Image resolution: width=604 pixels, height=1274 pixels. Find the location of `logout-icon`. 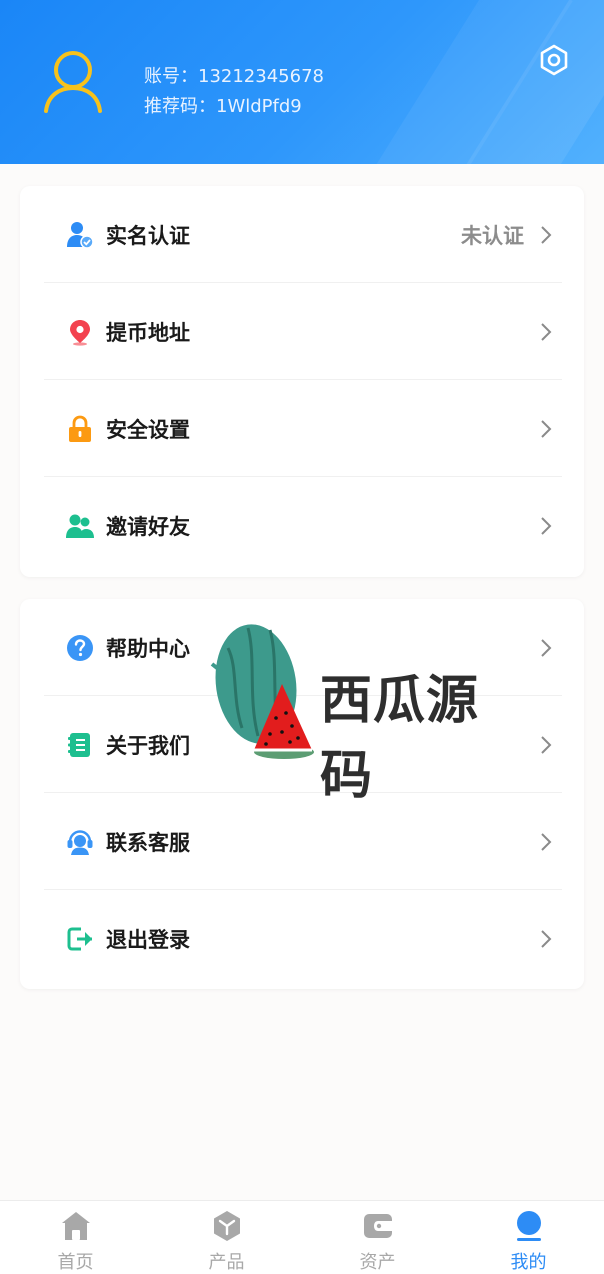

logout-icon is located at coordinates (80, 939).